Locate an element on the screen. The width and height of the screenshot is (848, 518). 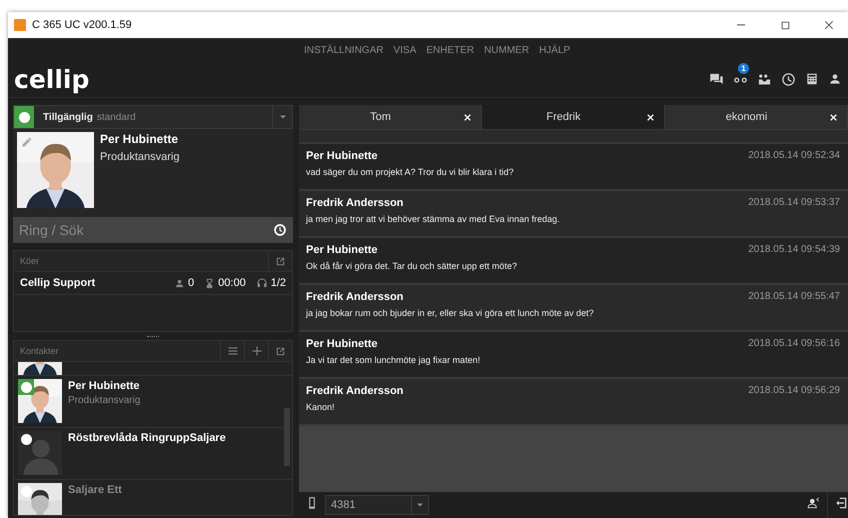
plus-icon is located at coordinates (256, 351).